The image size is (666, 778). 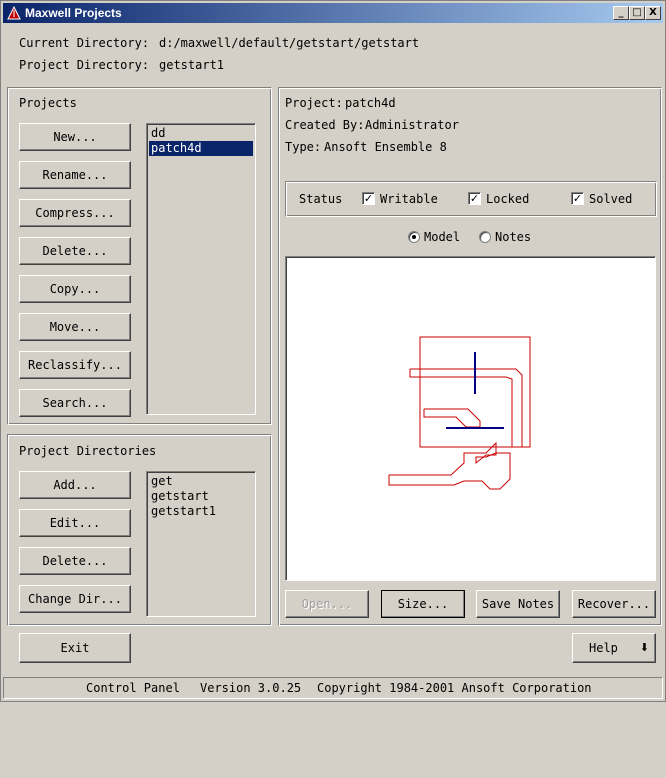 What do you see at coordinates (289, 43) in the screenshot?
I see `current-directory-value: d:/maxwell/default/getstart/getstart` at bounding box center [289, 43].